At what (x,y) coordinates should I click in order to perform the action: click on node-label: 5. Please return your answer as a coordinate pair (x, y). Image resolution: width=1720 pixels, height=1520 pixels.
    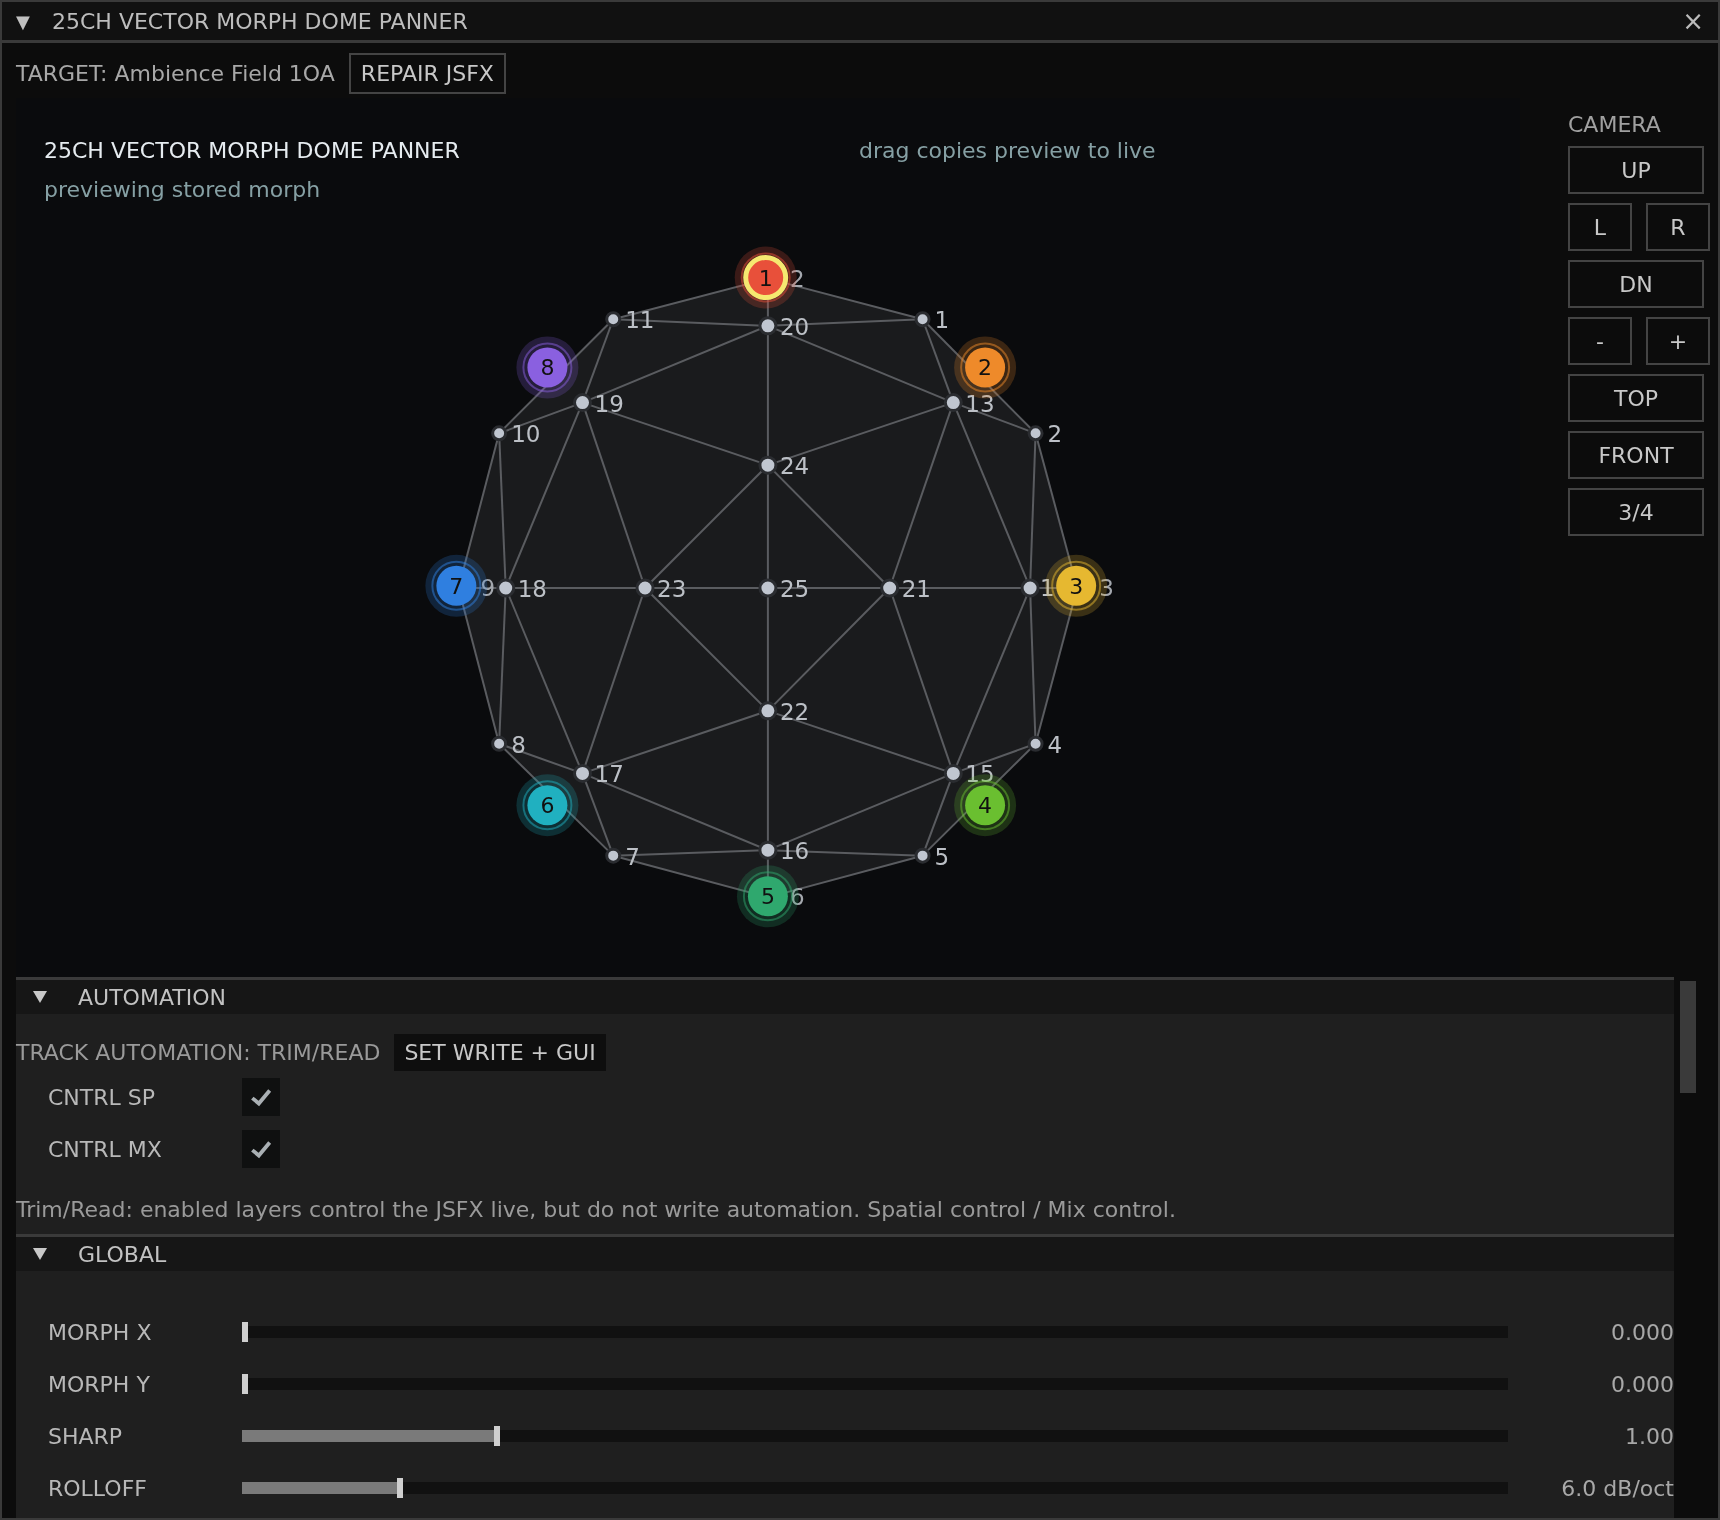
    Looking at the image, I should click on (942, 856).